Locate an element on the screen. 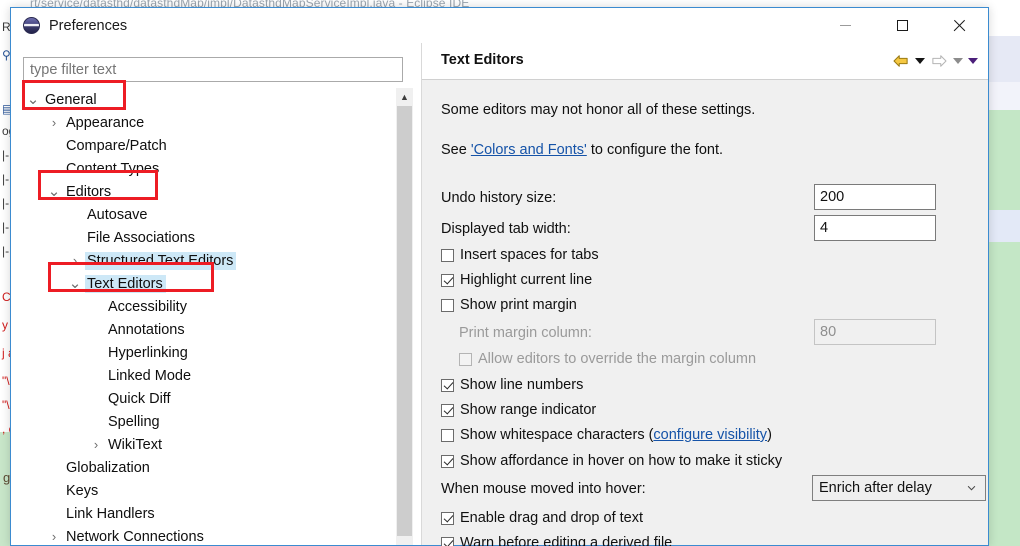 Image resolution: width=1020 pixels, height=546 pixels. tree-item-globalization: Globalization is located at coordinates (213, 467).